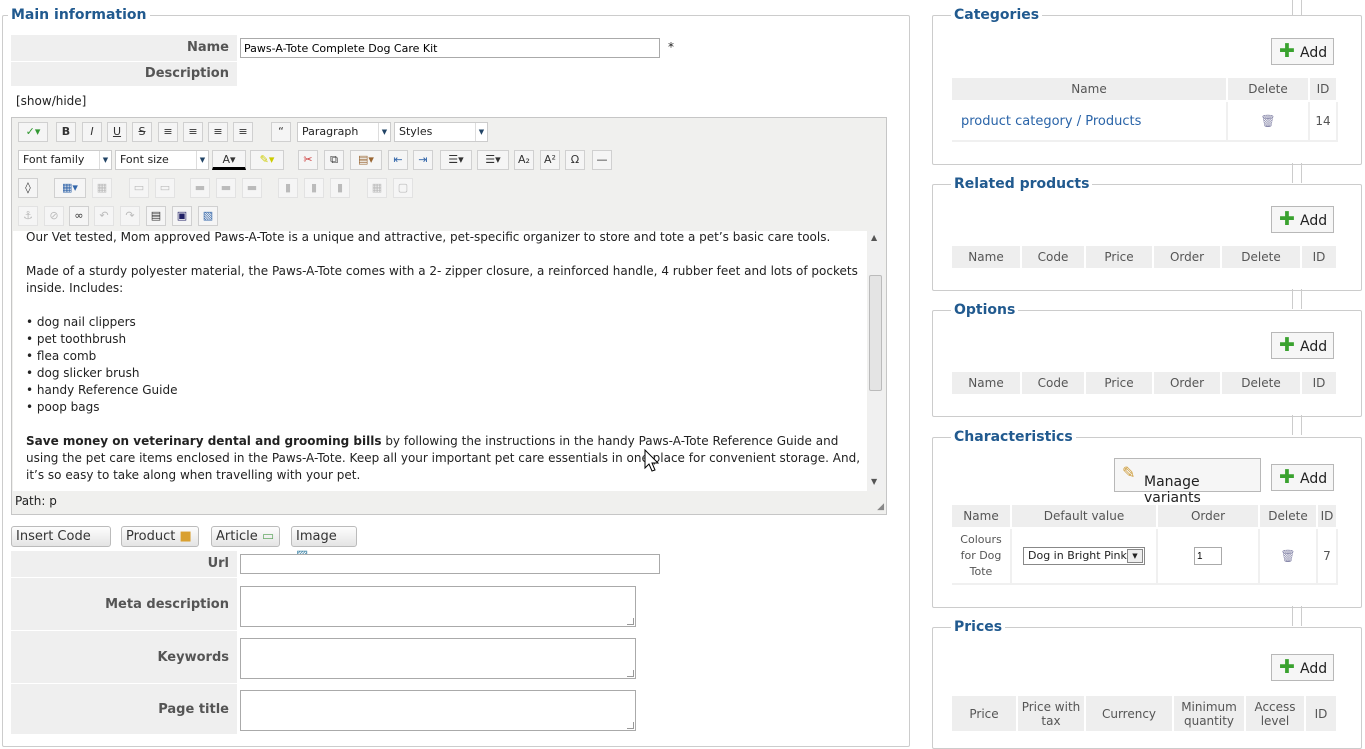 Image resolution: width=1365 pixels, height=749 pixels. Describe the element at coordinates (550, 160) in the screenshot. I see `superscript-icon: A²` at that location.